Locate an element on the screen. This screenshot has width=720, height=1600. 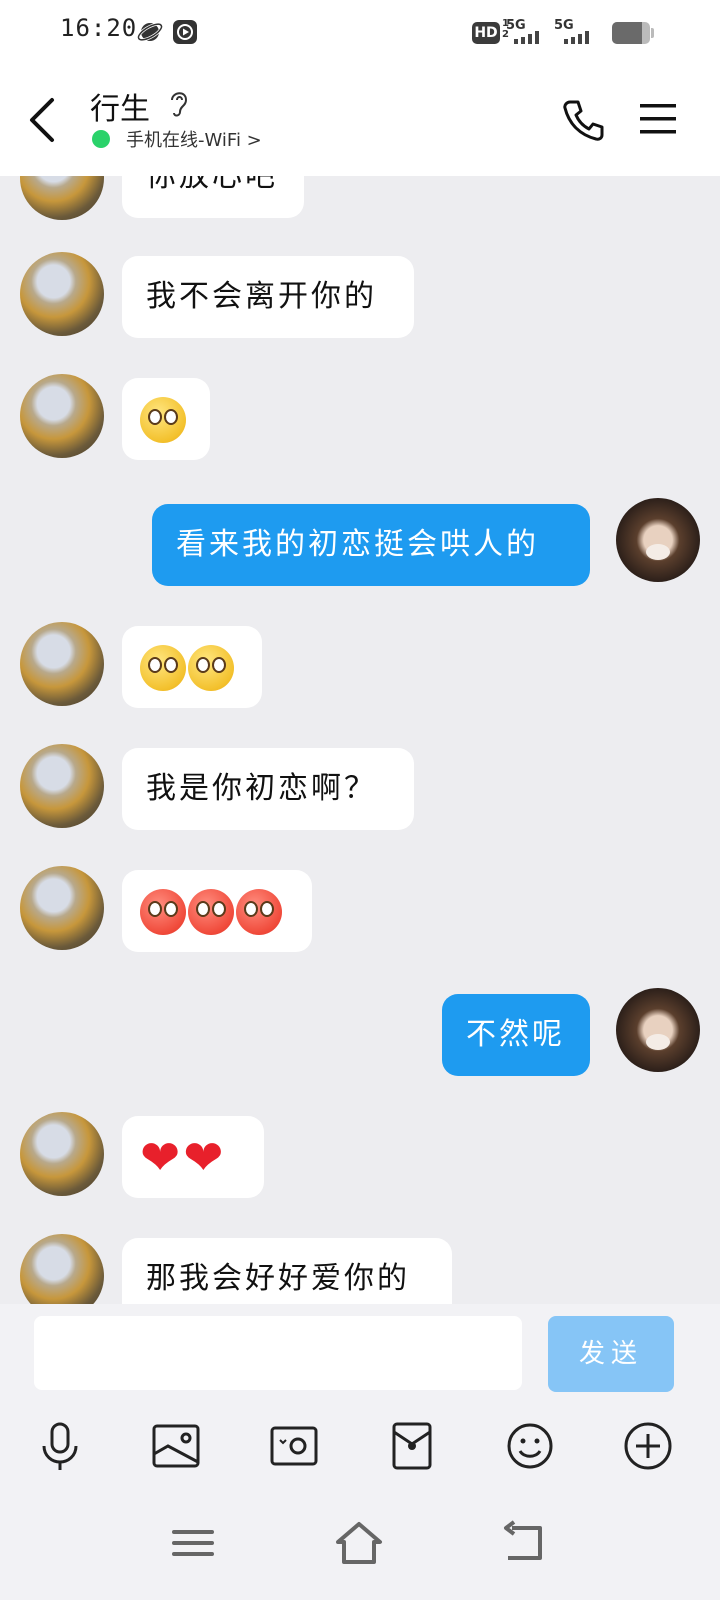
message-input is located at coordinates (278, 1353).